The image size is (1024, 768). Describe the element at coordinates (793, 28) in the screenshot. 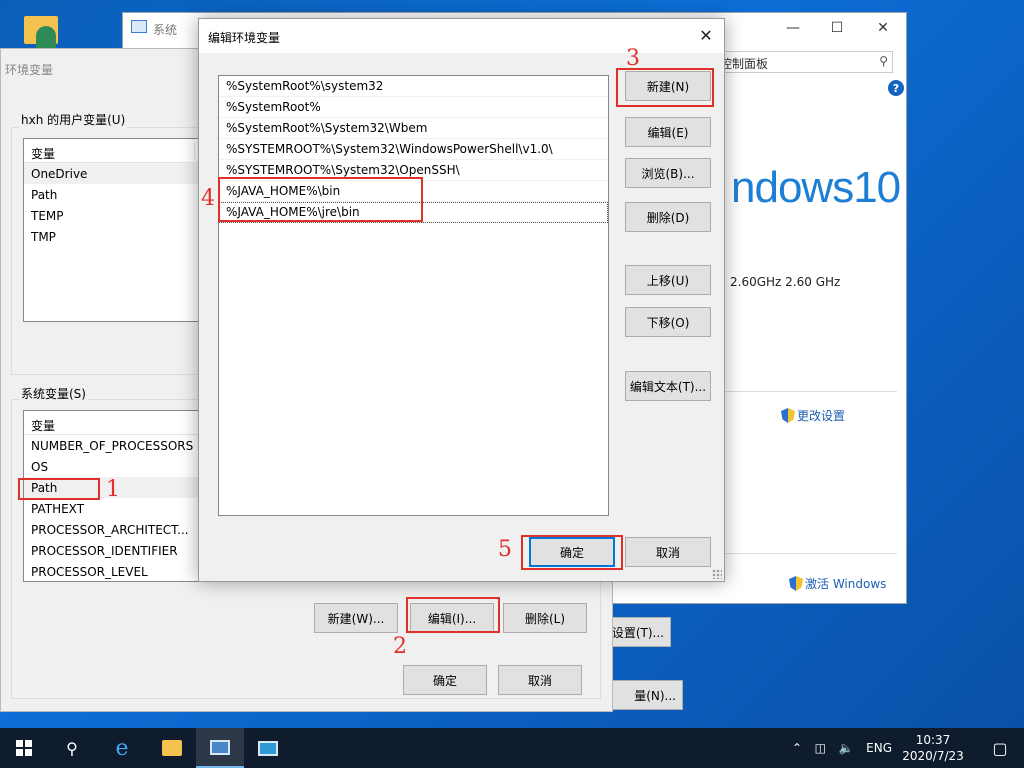

I see `minimize-button: —` at that location.